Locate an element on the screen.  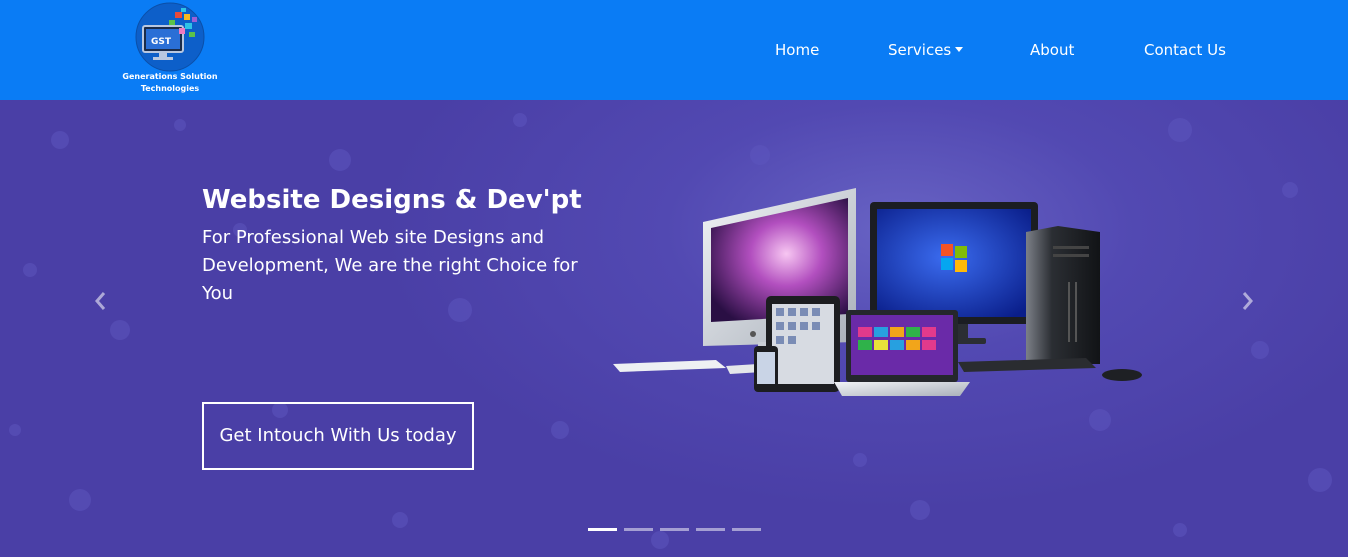
nav-services-dropdown: Services is located at coordinates (926, 50).